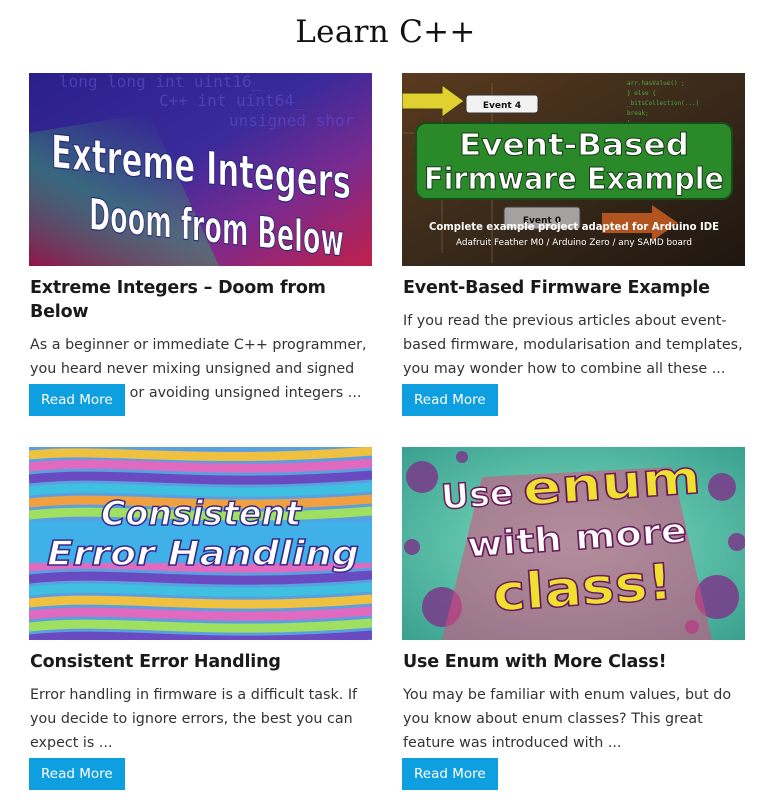 This screenshot has height=800, width=771. Describe the element at coordinates (573, 543) in the screenshot. I see `article-thumbnail: Use enum with more class!` at that location.